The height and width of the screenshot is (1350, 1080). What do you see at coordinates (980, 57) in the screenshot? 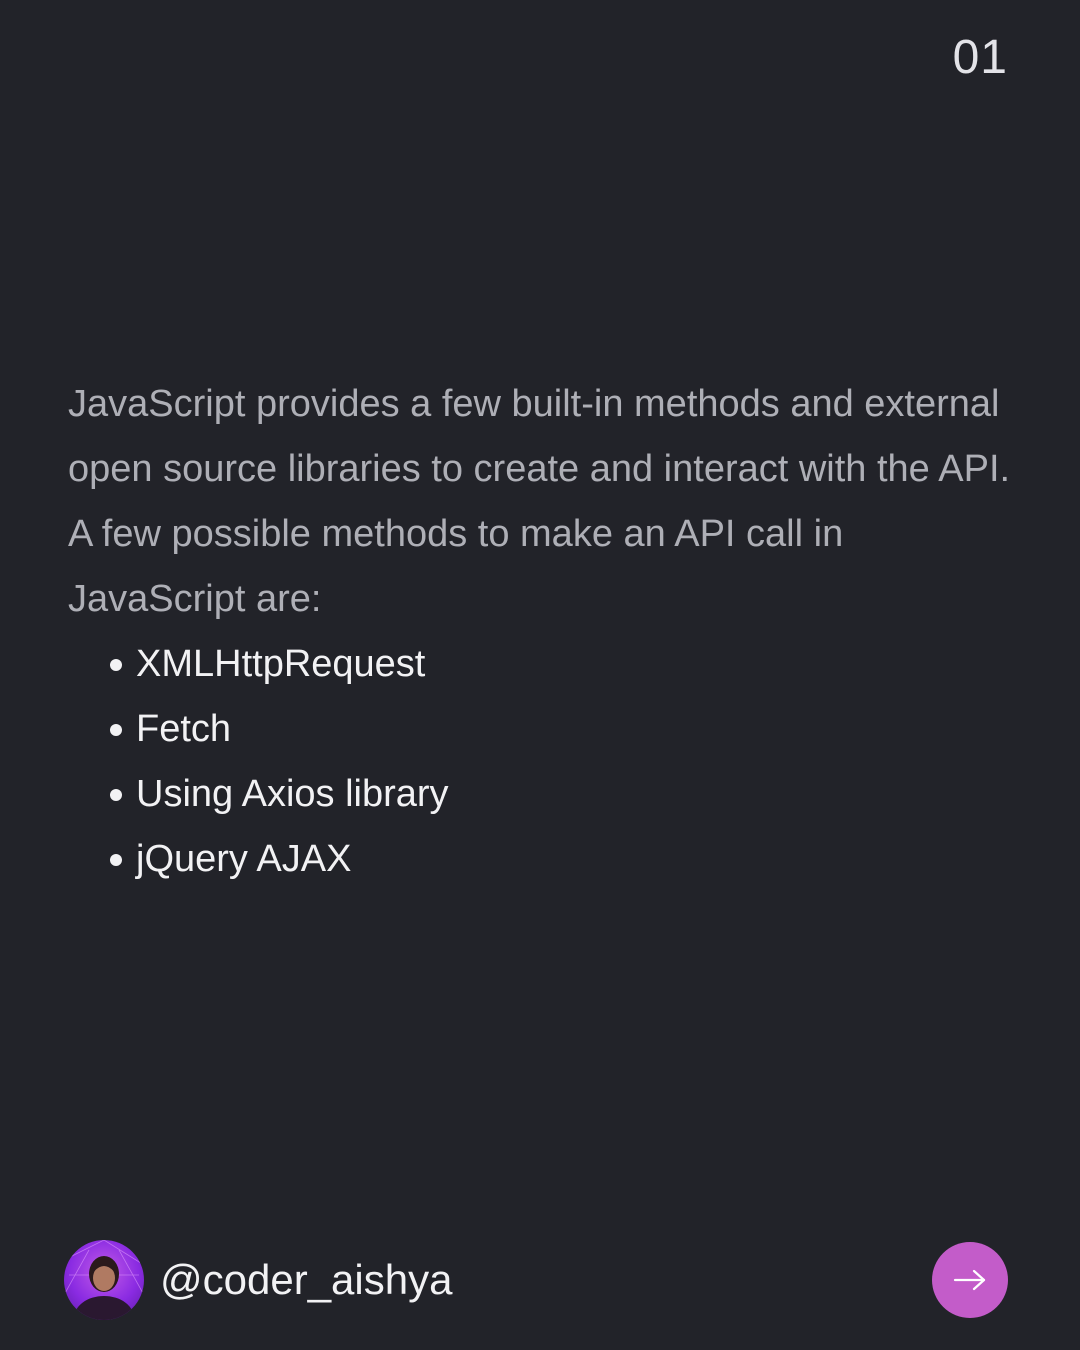
I see `page-number: 01` at bounding box center [980, 57].